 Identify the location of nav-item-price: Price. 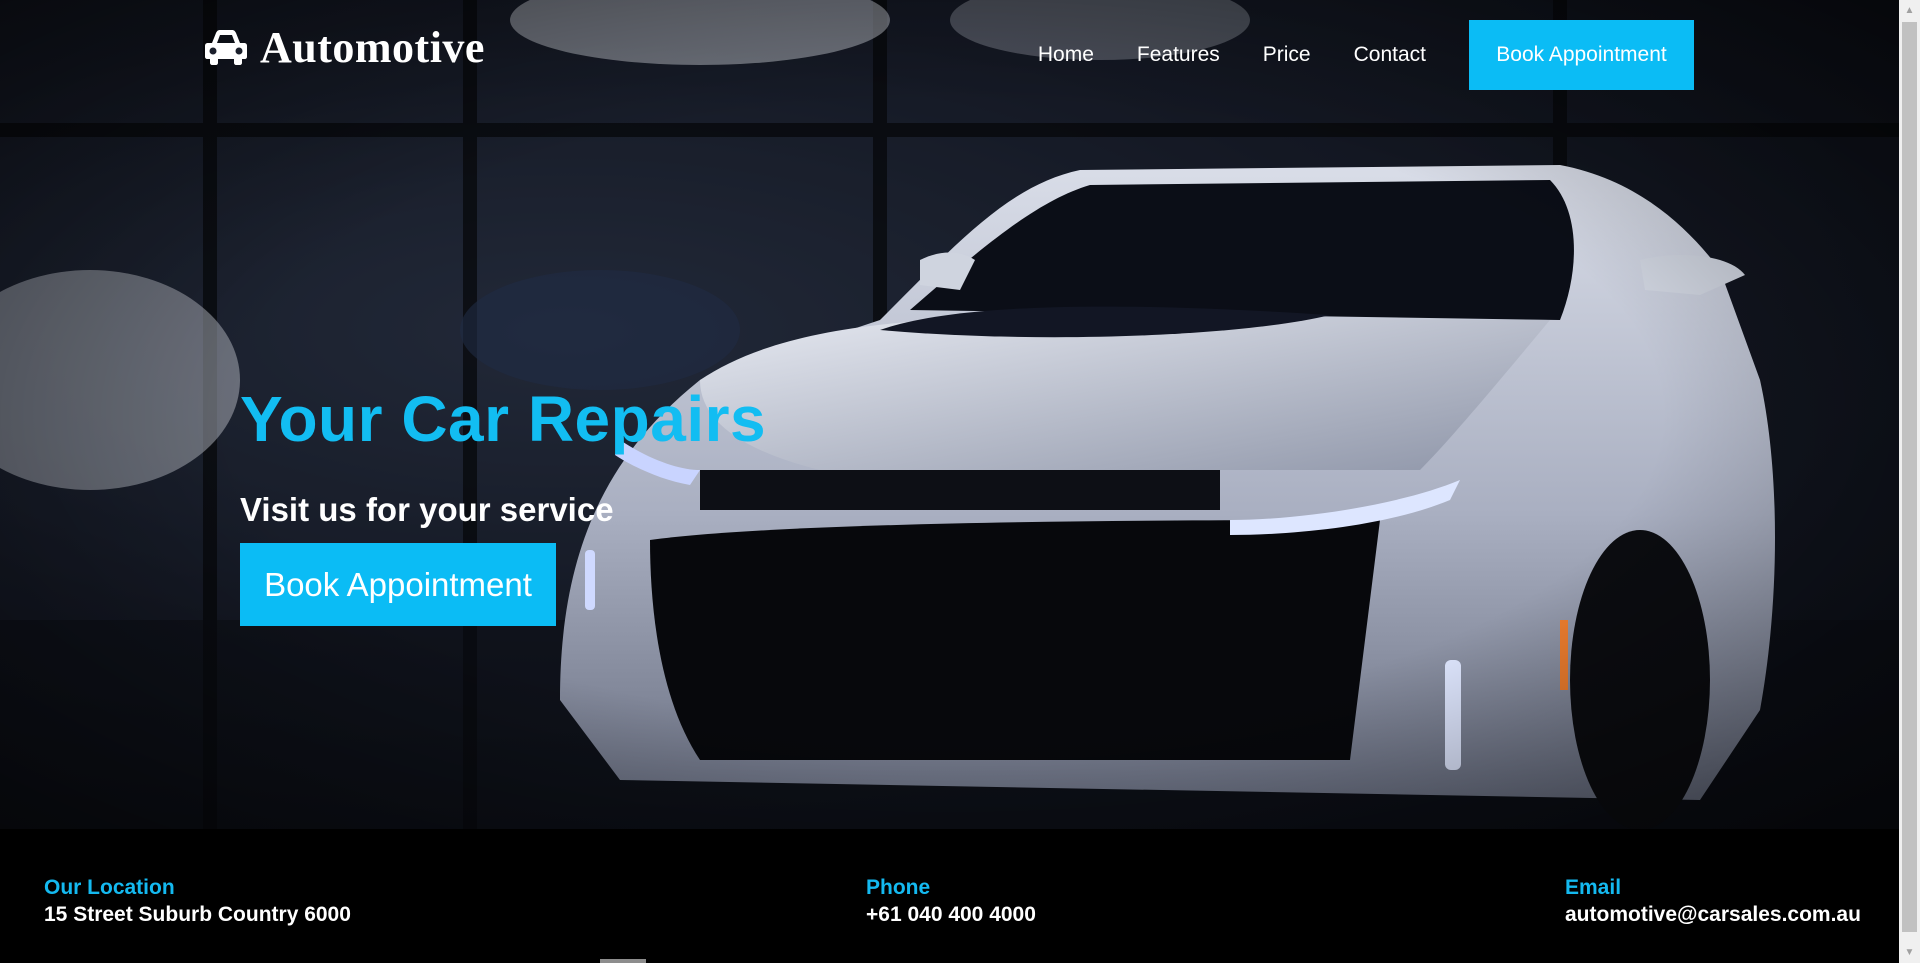
(1287, 55).